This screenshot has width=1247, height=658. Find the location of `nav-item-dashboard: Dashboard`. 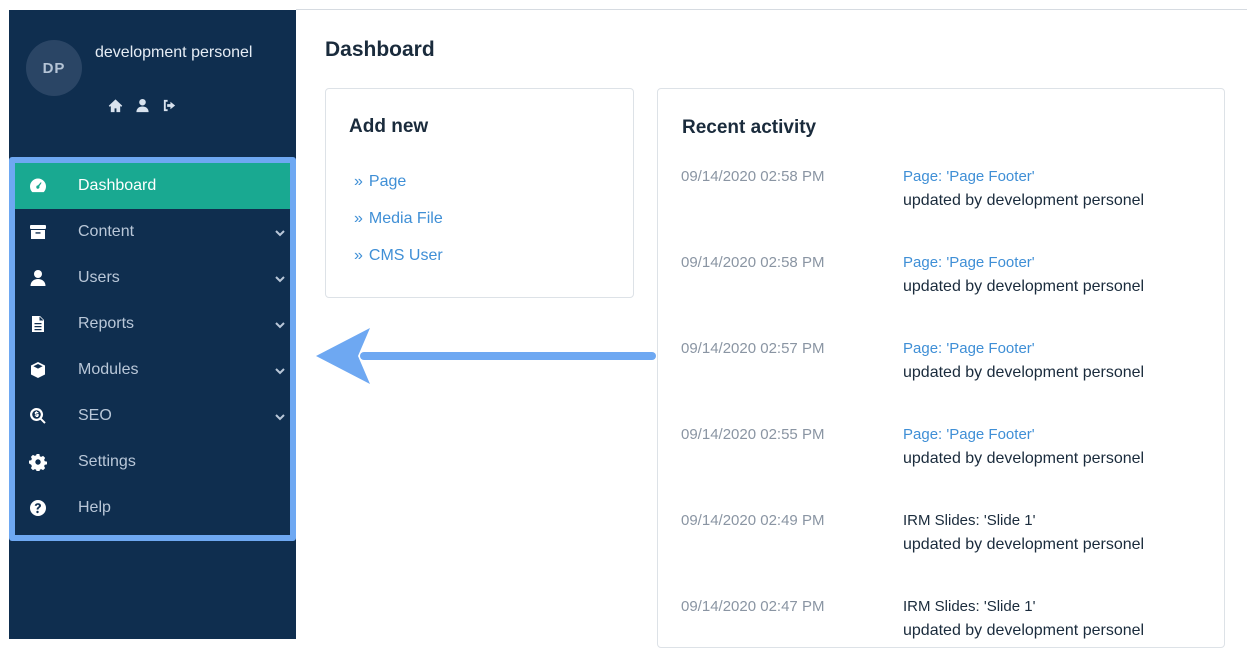

nav-item-dashboard: Dashboard is located at coordinates (152, 186).